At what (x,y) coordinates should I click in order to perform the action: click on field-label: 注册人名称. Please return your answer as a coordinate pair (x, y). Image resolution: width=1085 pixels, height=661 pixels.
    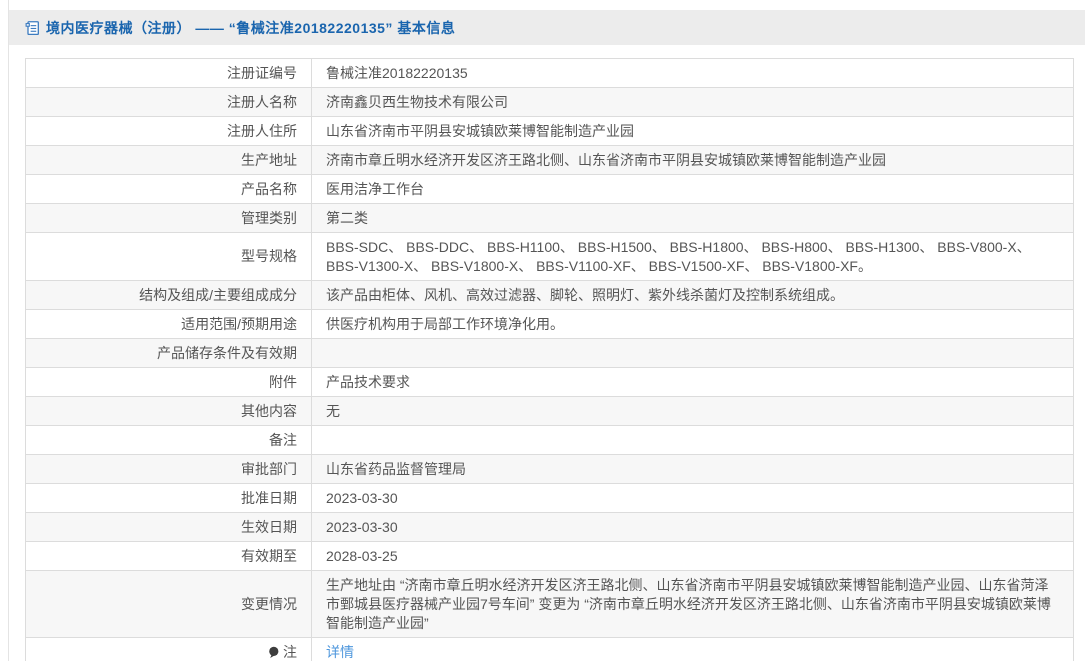
    Looking at the image, I should click on (168, 102).